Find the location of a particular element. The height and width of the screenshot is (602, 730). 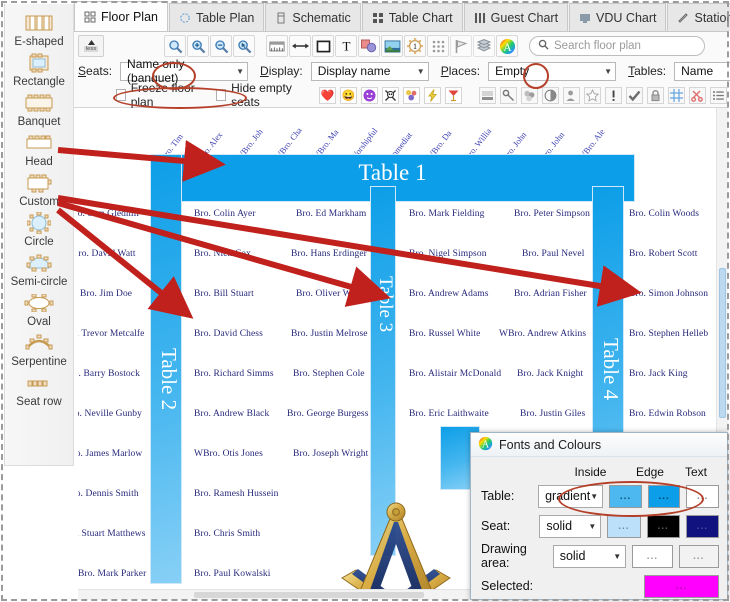

tables-input: Name is located at coordinates (702, 71).